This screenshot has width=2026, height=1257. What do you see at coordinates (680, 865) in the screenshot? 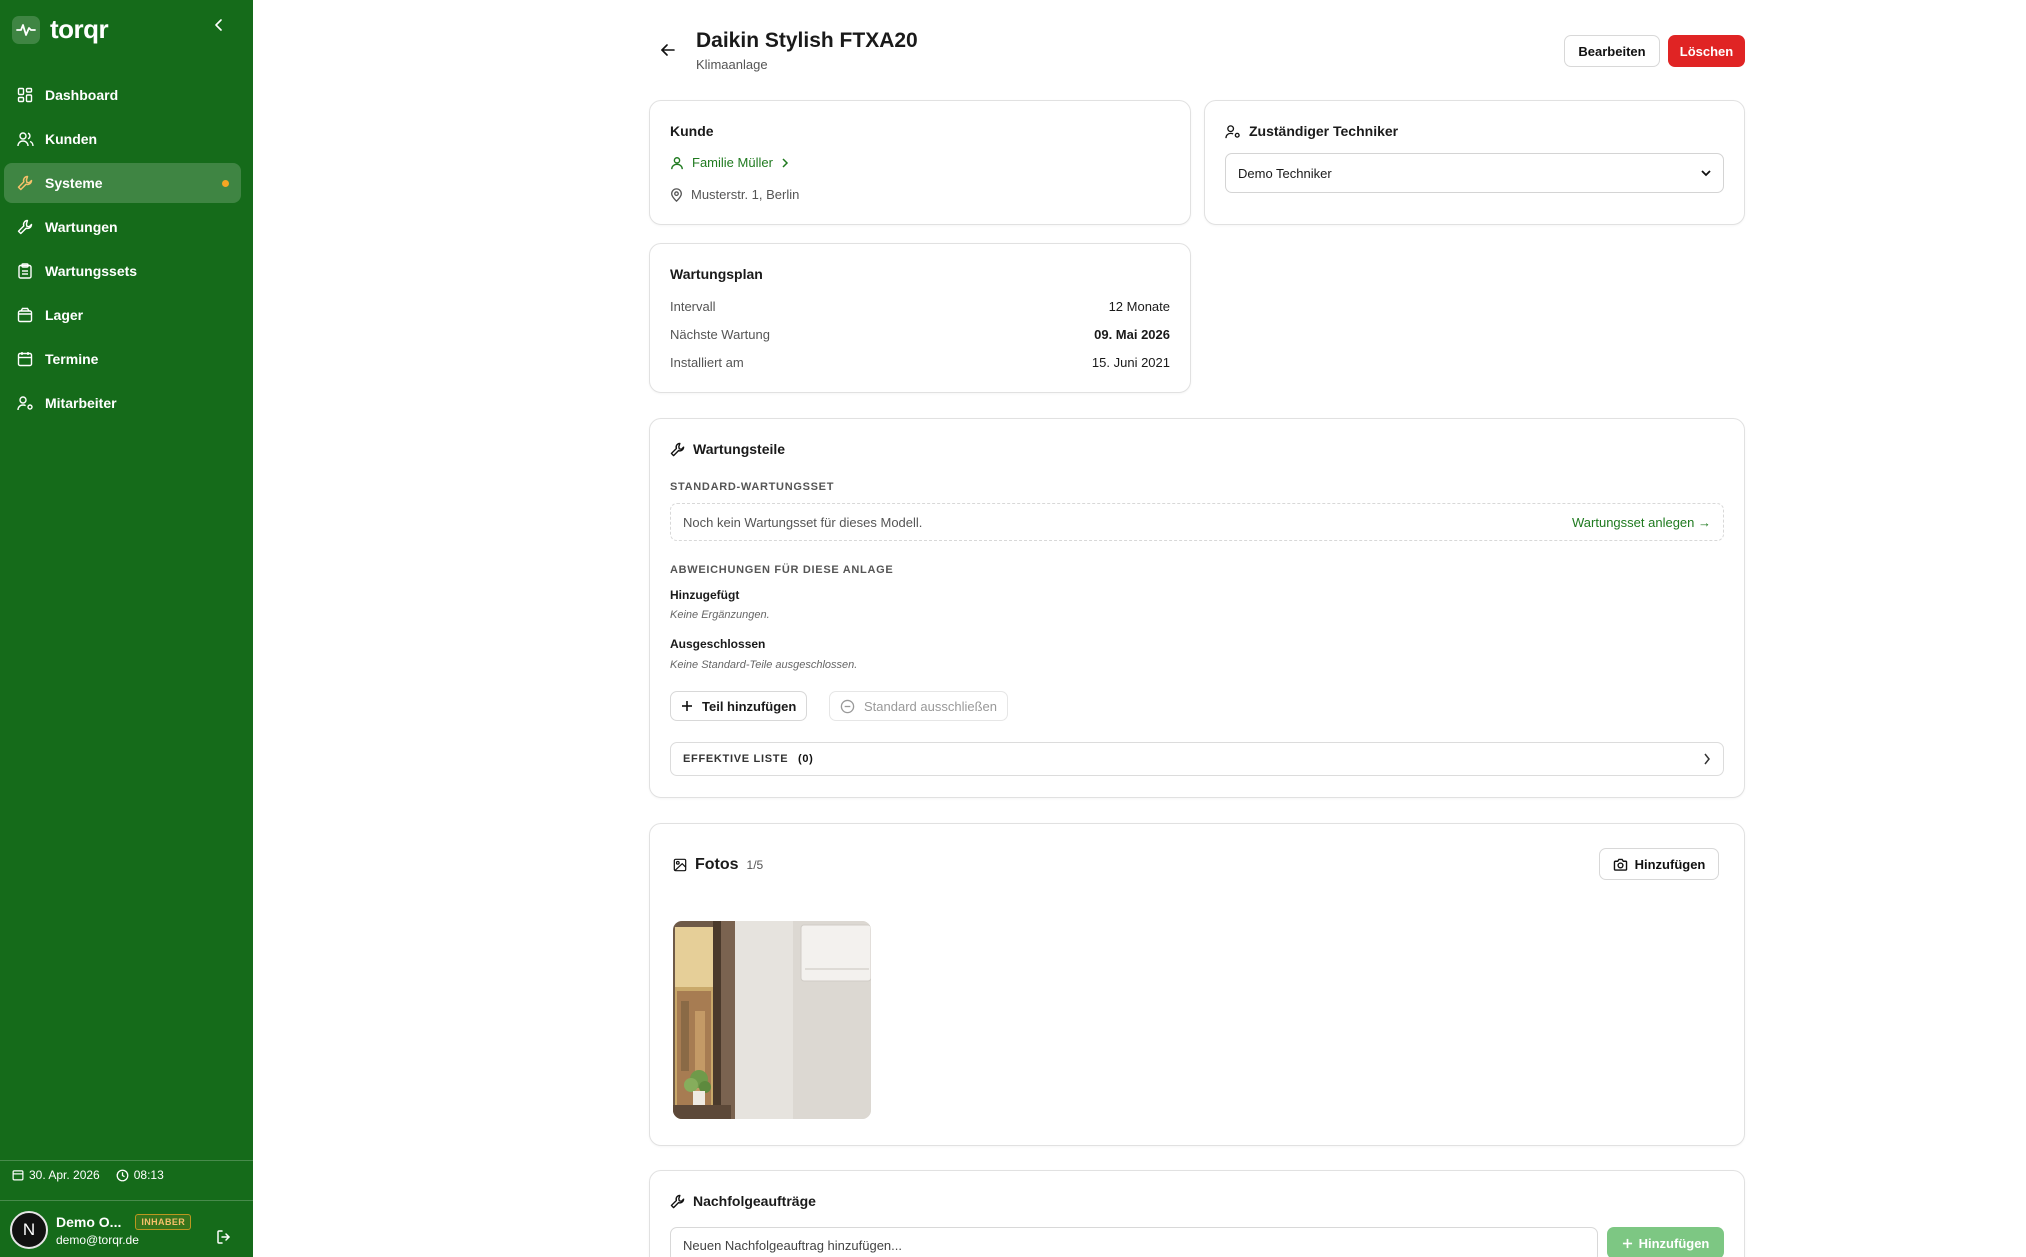
I see `image-icon` at bounding box center [680, 865].